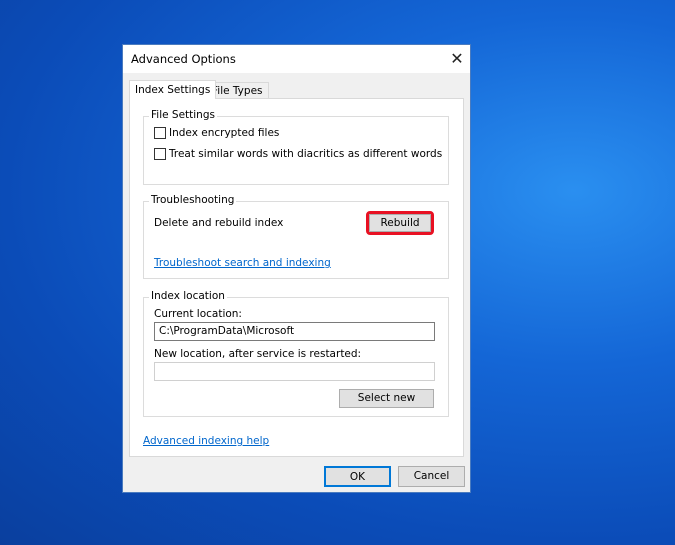 Image resolution: width=675 pixels, height=545 pixels. What do you see at coordinates (357, 476) in the screenshot?
I see `ok-button: OK` at bounding box center [357, 476].